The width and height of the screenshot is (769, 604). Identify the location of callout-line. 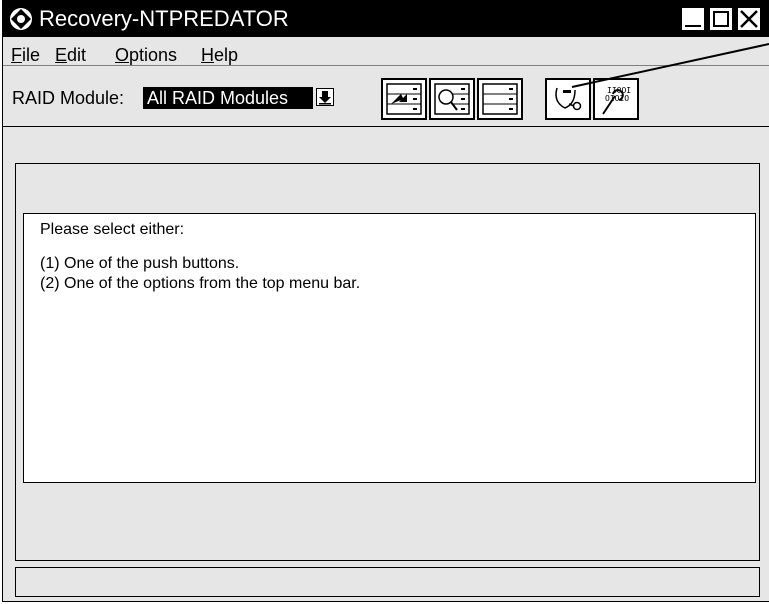
(670, 65).